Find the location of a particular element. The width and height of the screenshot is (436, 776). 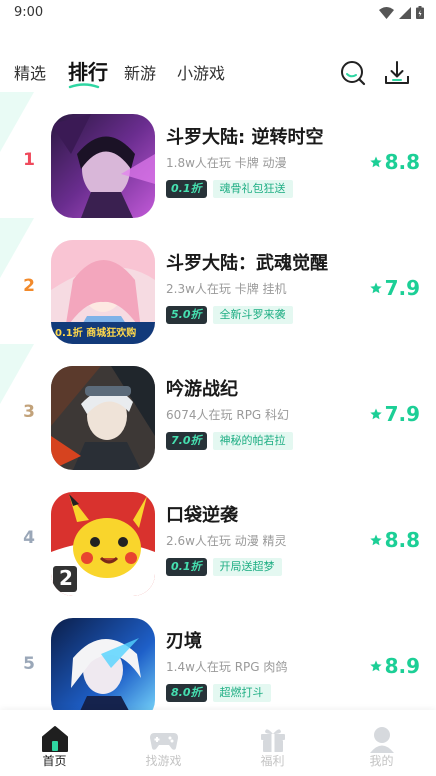

tab-mini-games: 小游戏 is located at coordinates (201, 72).